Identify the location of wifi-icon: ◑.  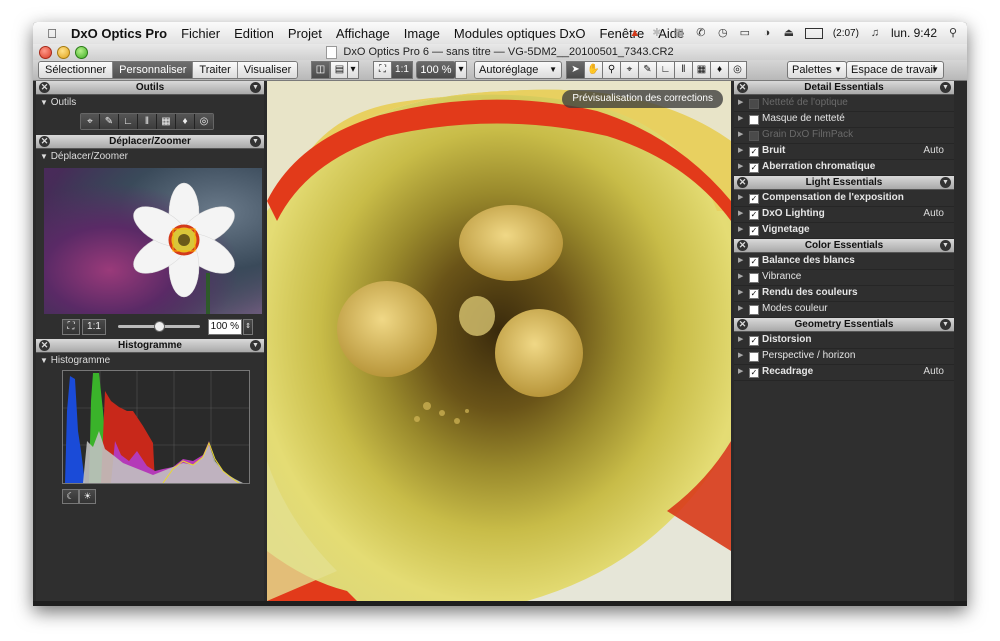
(767, 33).